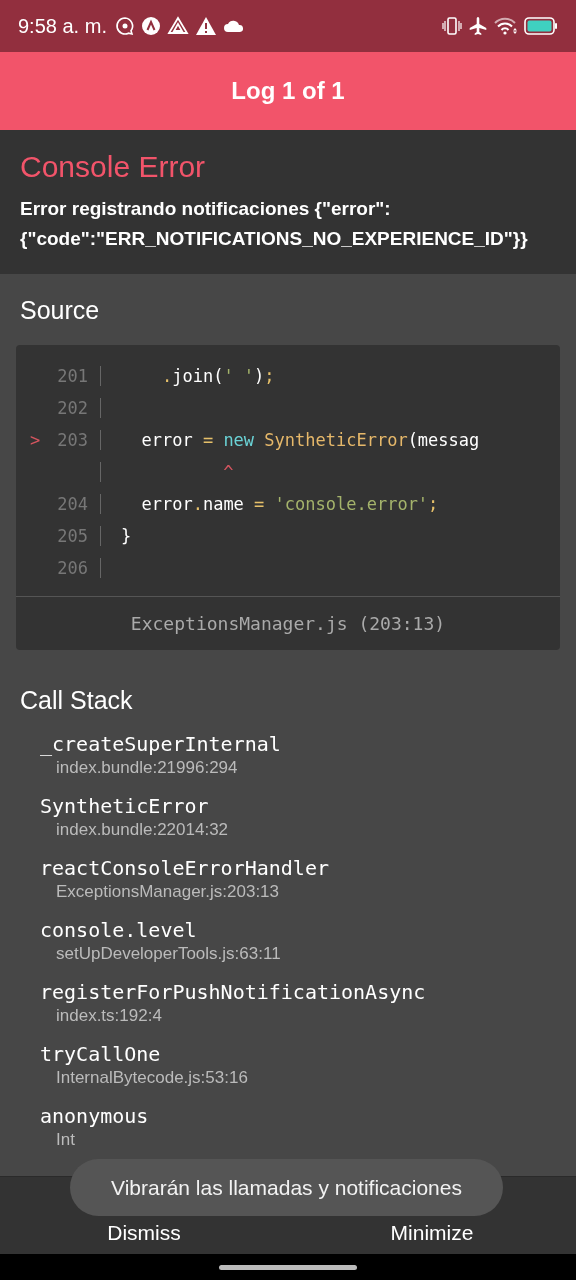 This screenshot has width=576, height=1280. Describe the element at coordinates (72, 408) in the screenshot. I see `line-number: 202` at that location.